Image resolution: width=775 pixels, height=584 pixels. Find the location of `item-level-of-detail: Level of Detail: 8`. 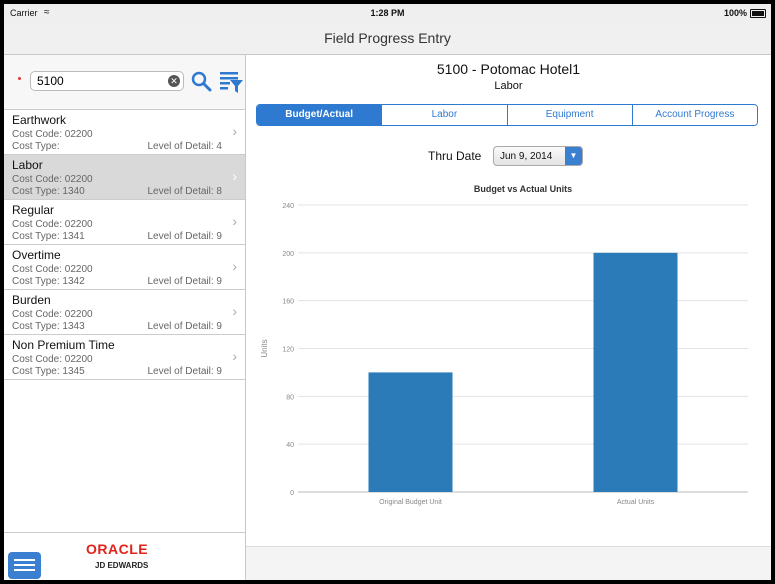

item-level-of-detail: Level of Detail: 8 is located at coordinates (185, 191).